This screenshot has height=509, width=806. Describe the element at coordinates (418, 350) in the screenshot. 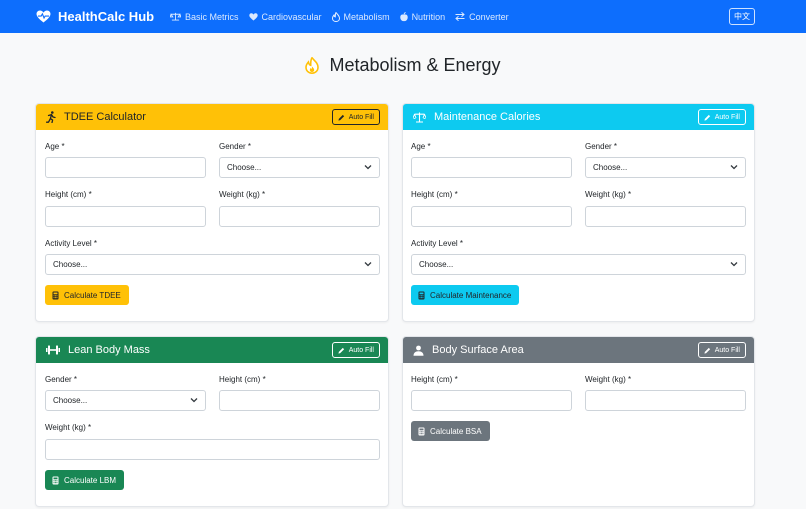

I see `user-icon` at that location.